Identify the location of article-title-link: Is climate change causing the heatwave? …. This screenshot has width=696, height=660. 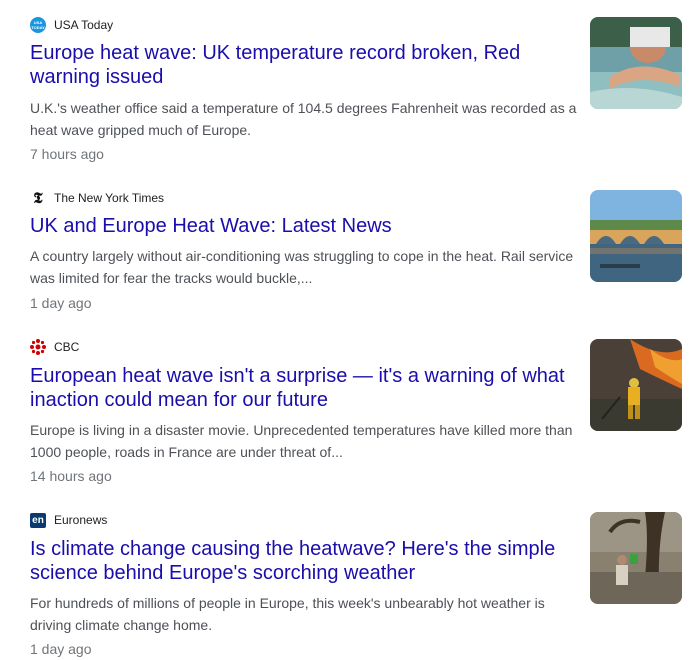
(302, 561).